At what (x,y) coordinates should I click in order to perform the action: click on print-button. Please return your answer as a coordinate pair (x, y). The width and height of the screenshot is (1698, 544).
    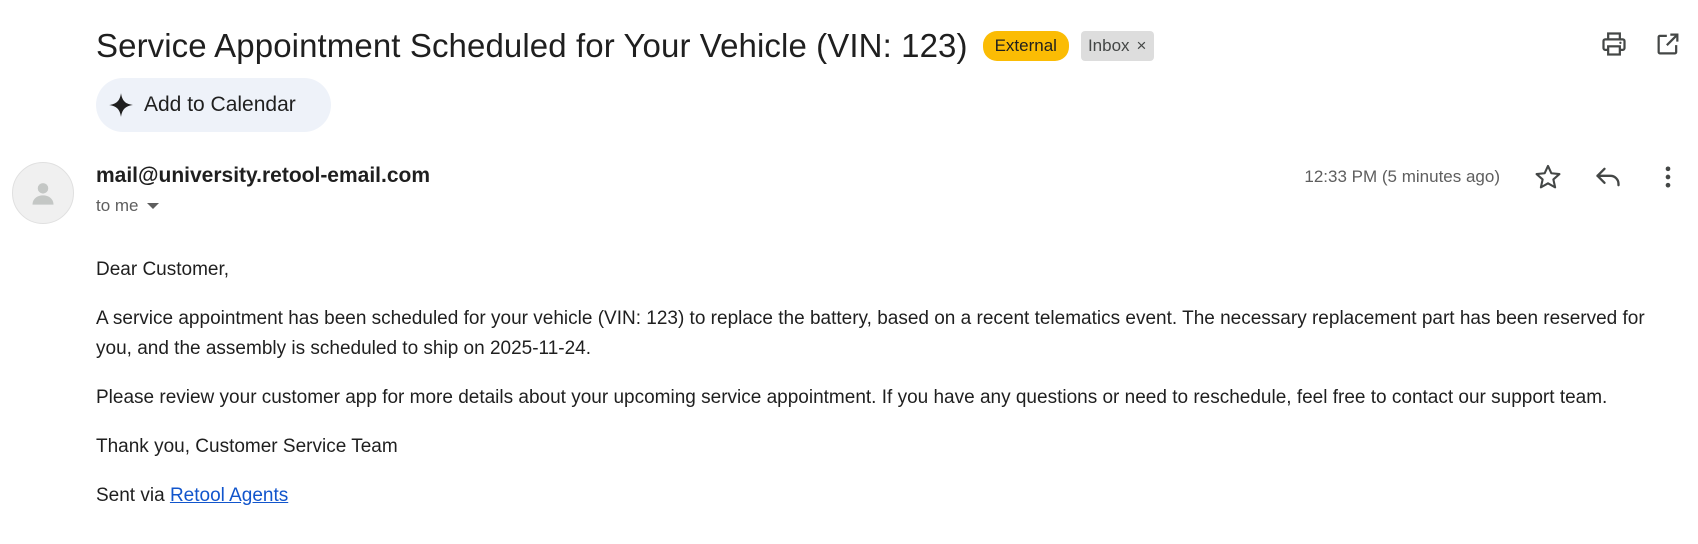
    Looking at the image, I should click on (1614, 44).